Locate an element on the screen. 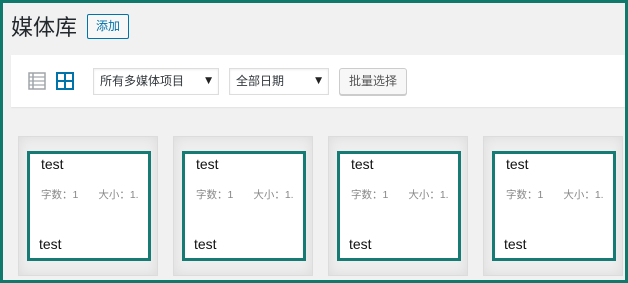 Image resolution: width=628 pixels, height=283 pixels. page-title: 媒体库 is located at coordinates (44, 28).